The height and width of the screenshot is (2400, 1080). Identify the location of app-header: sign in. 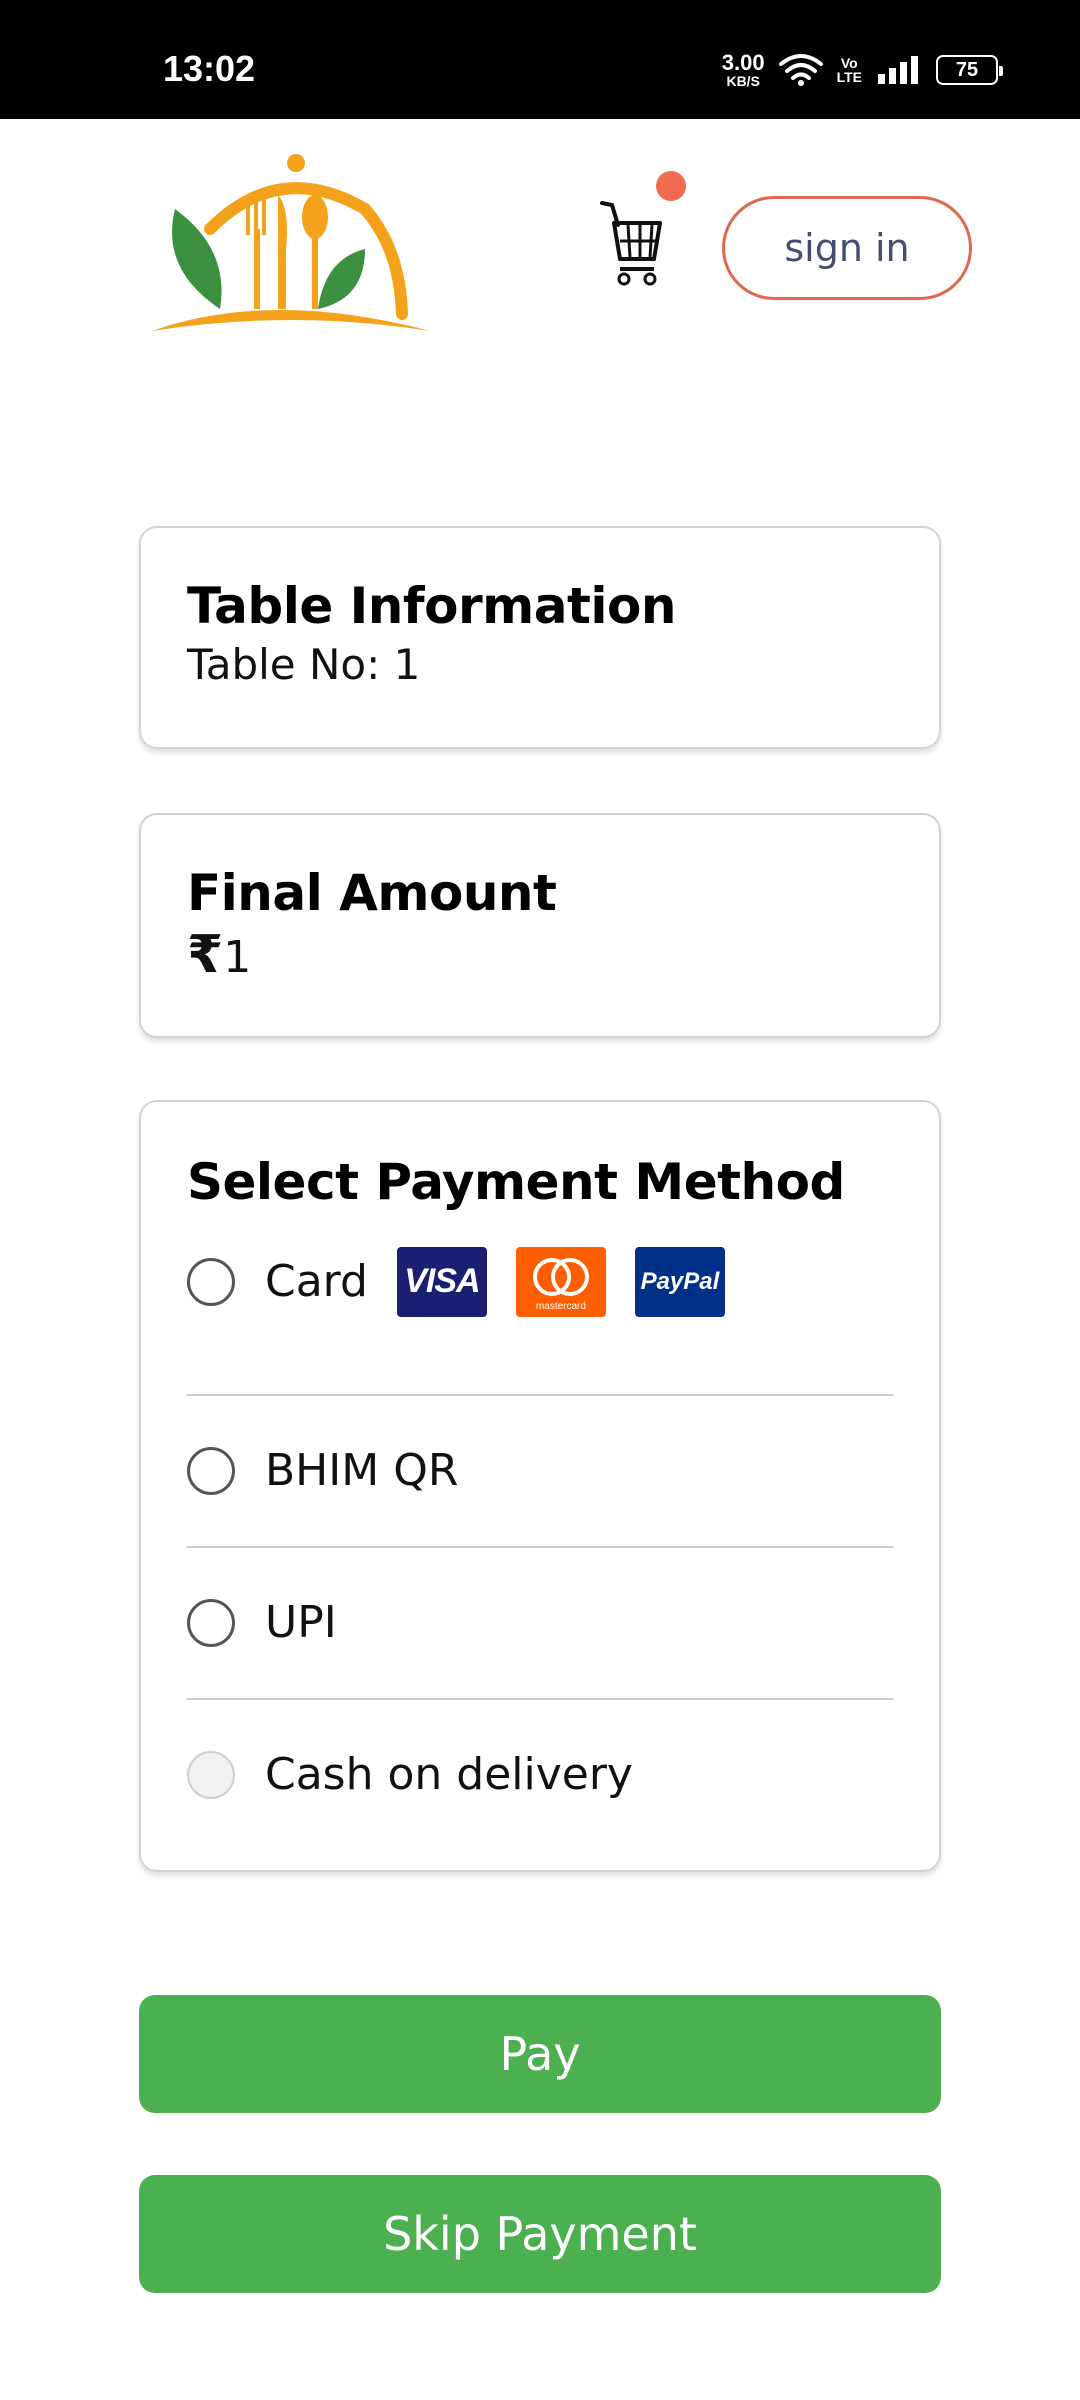
(540, 234).